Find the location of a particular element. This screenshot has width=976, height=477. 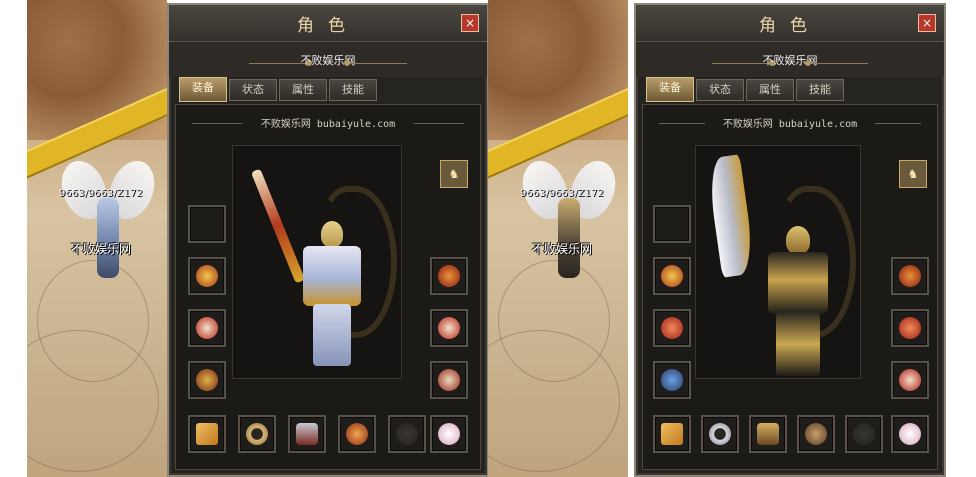

legs is located at coordinates (332, 335).